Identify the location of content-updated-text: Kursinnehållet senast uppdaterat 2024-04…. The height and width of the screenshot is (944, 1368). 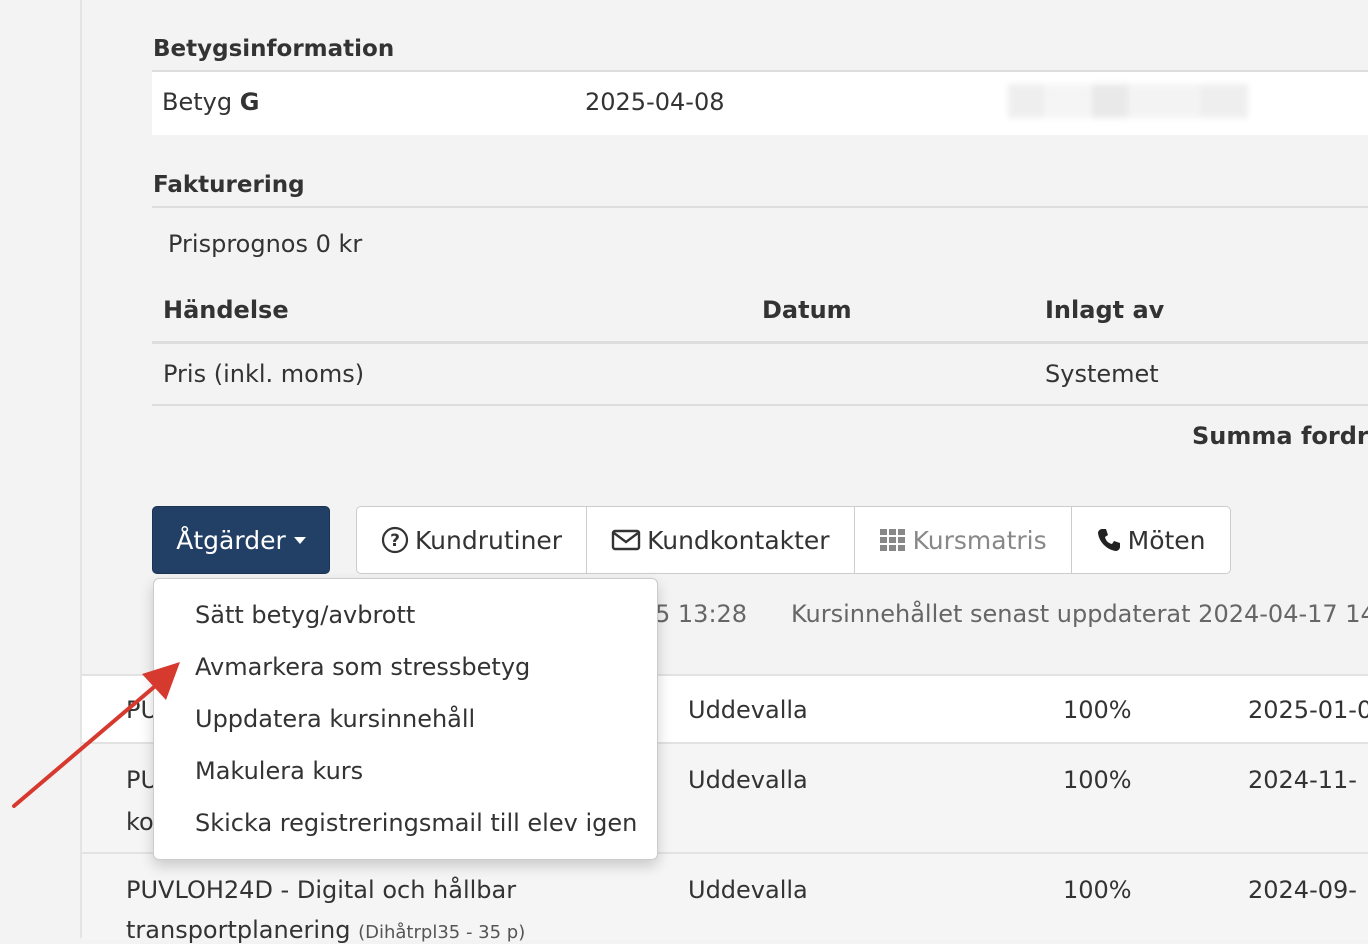
(1079, 614).